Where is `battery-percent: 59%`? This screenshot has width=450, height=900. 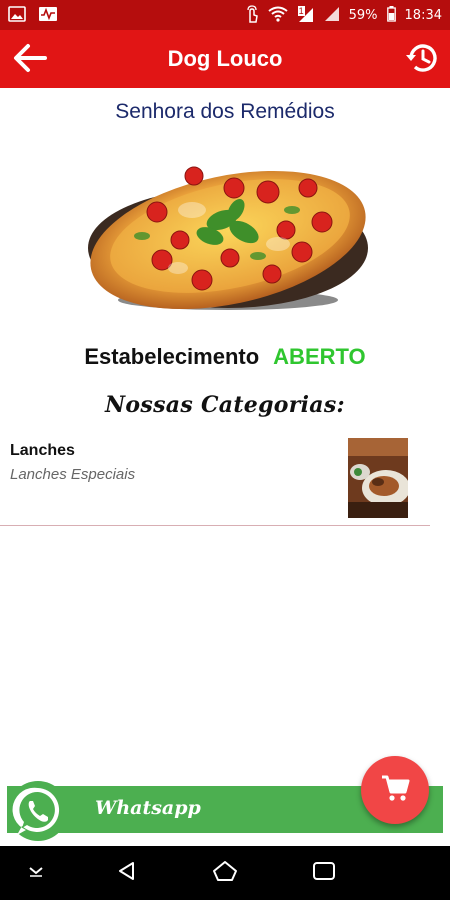 battery-percent: 59% is located at coordinates (363, 15).